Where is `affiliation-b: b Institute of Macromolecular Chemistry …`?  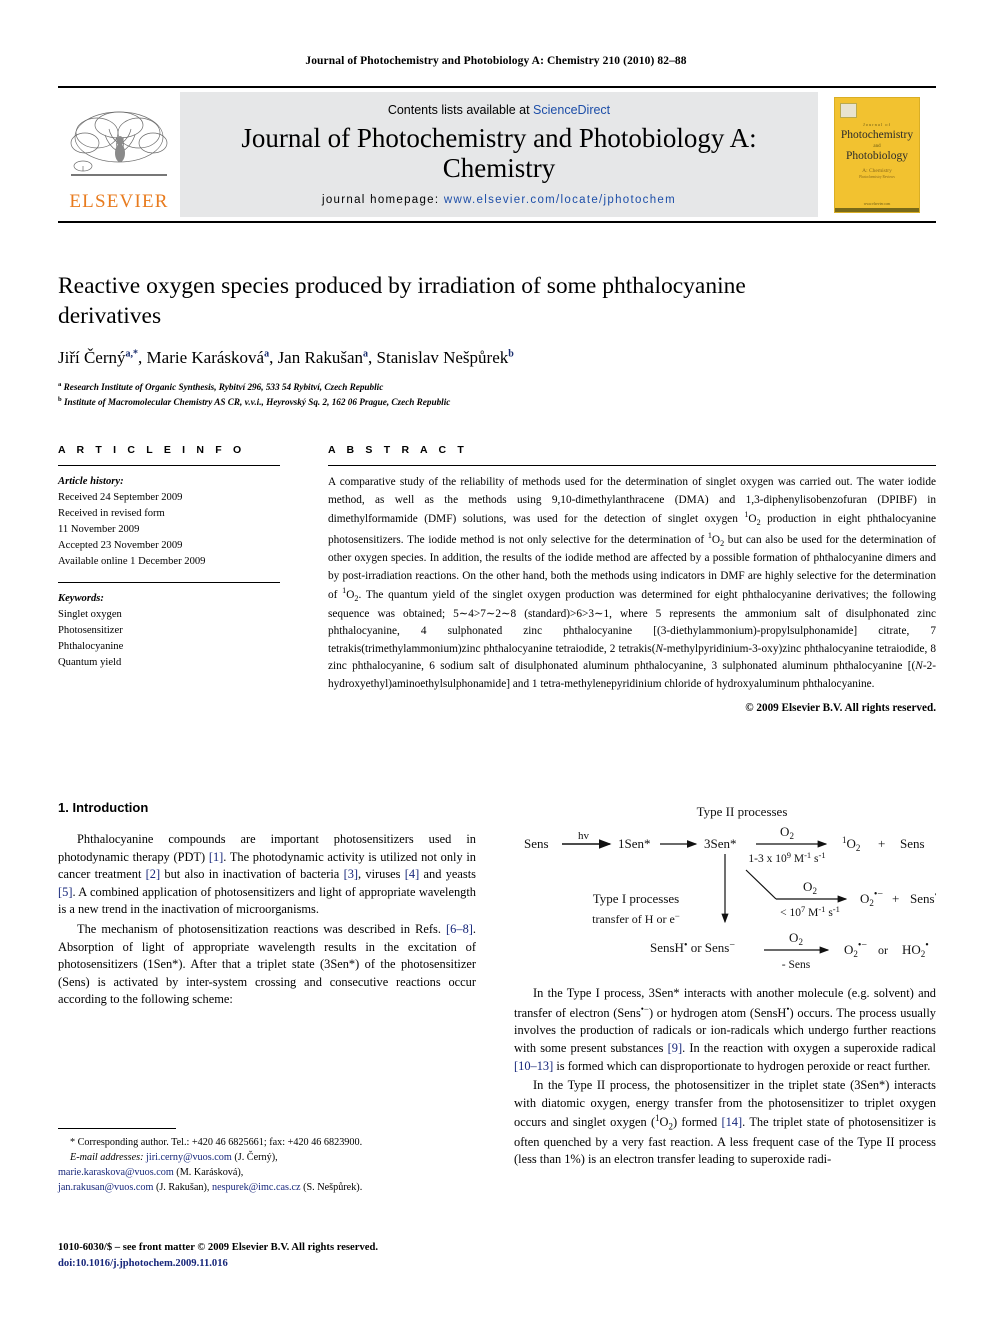 affiliation-b: b Institute of Macromolecular Chemistry … is located at coordinates (254, 401).